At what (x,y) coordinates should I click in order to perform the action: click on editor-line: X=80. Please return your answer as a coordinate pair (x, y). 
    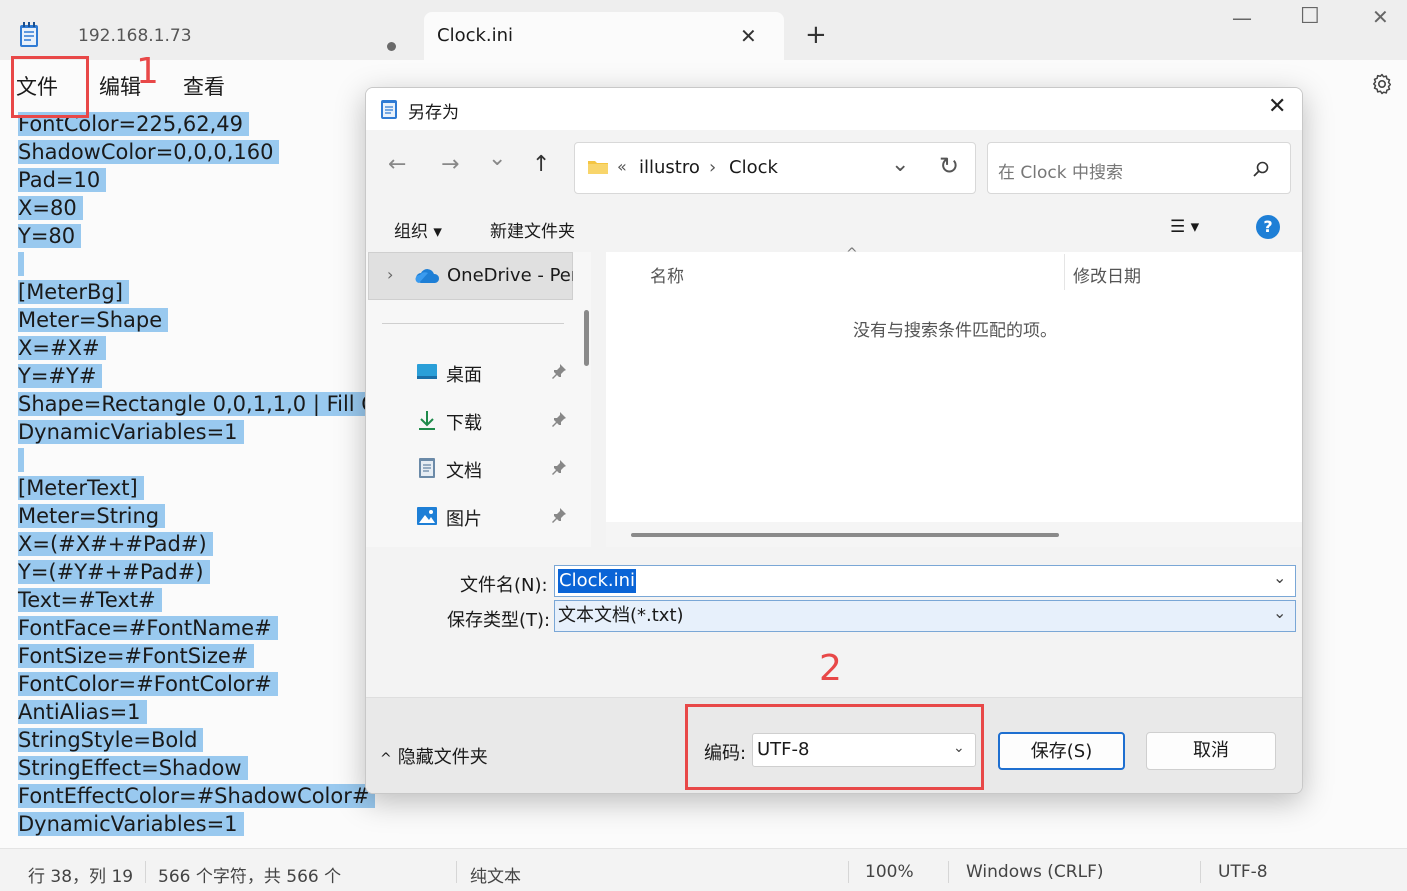
    Looking at the image, I should click on (50, 208).